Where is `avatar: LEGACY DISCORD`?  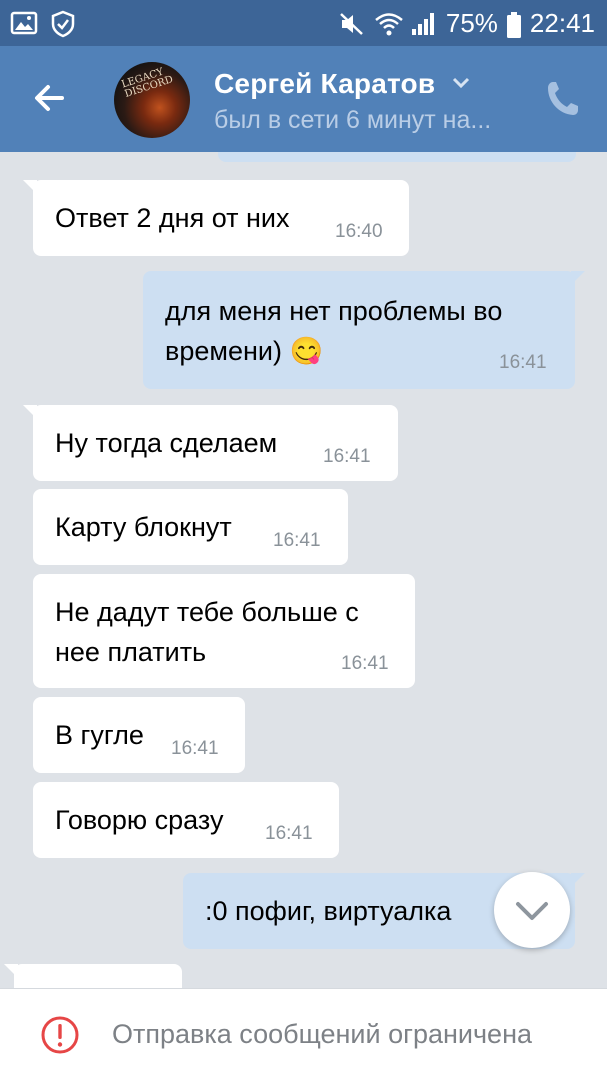 avatar: LEGACY DISCORD is located at coordinates (152, 100).